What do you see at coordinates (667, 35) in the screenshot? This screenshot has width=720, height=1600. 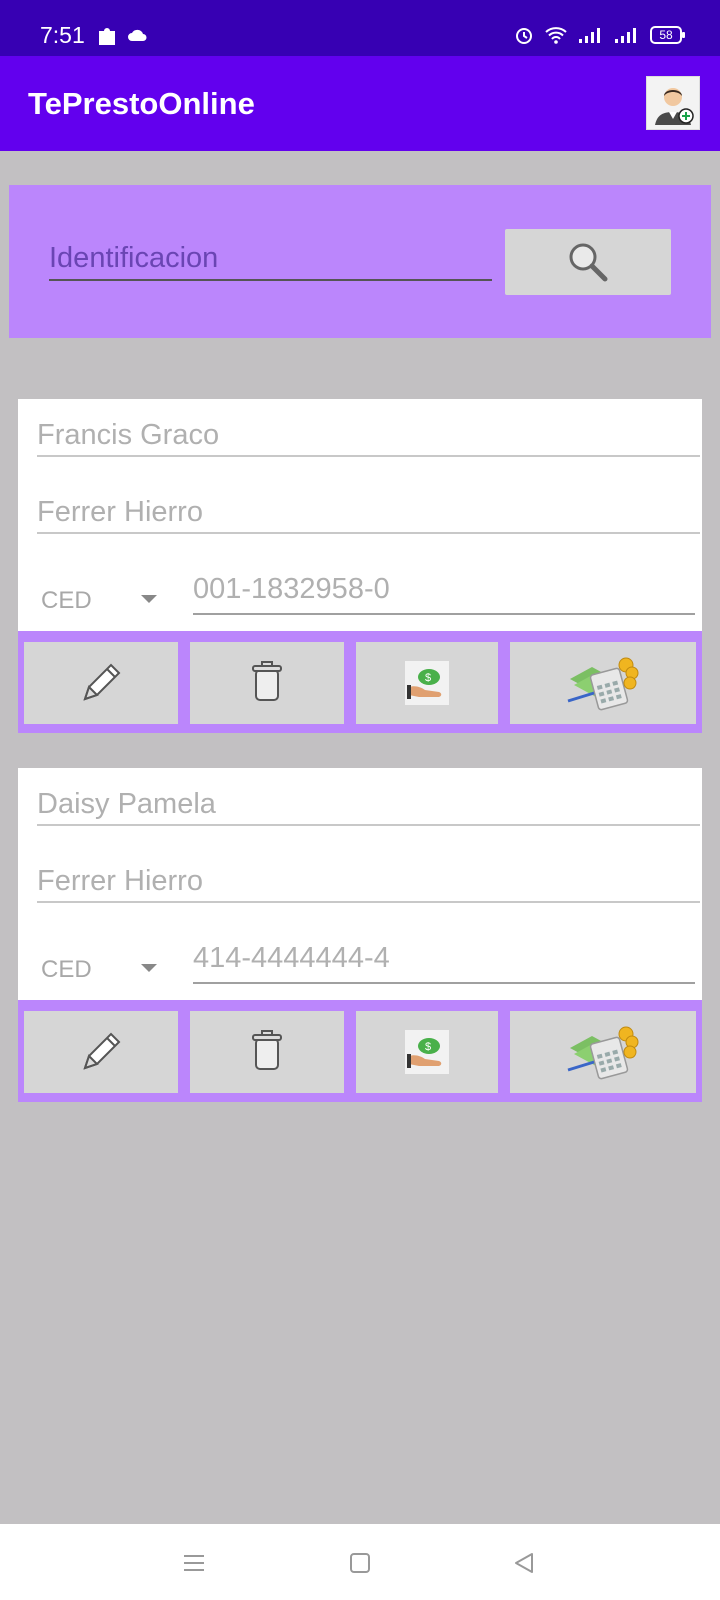 I see `battery-indicator: 58` at bounding box center [667, 35].